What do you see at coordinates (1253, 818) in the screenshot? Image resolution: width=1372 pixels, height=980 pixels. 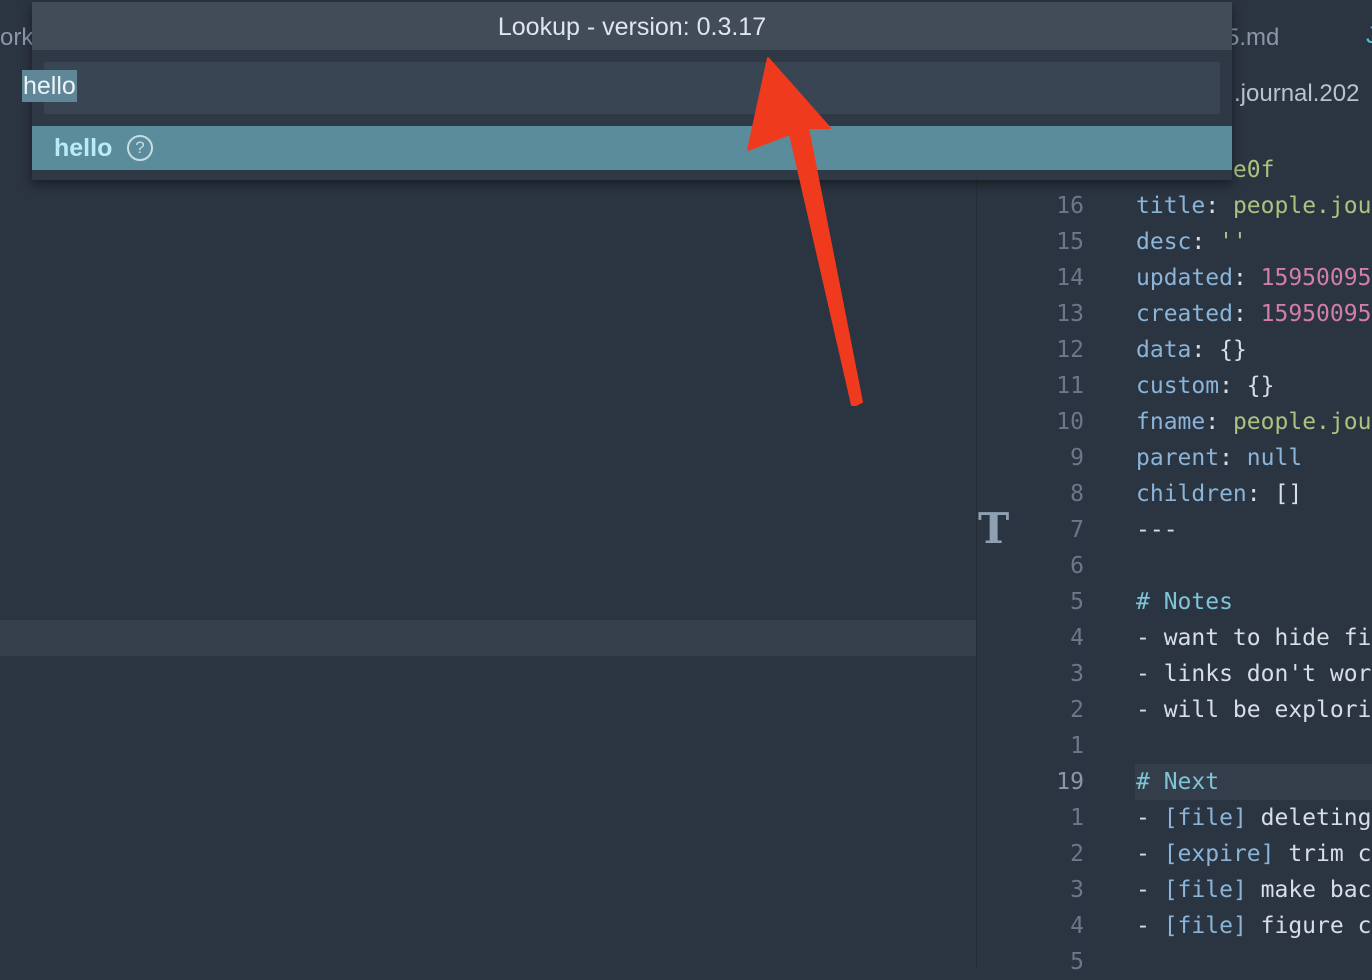 I see `code-text: - [file] deleting` at bounding box center [1253, 818].